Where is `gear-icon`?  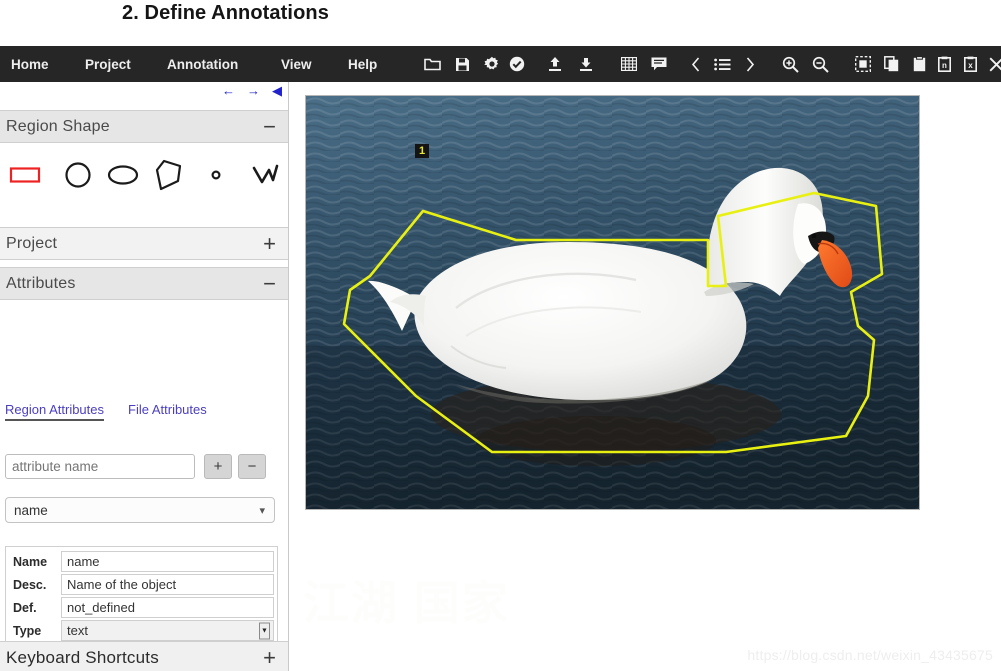
gear-icon is located at coordinates (492, 64).